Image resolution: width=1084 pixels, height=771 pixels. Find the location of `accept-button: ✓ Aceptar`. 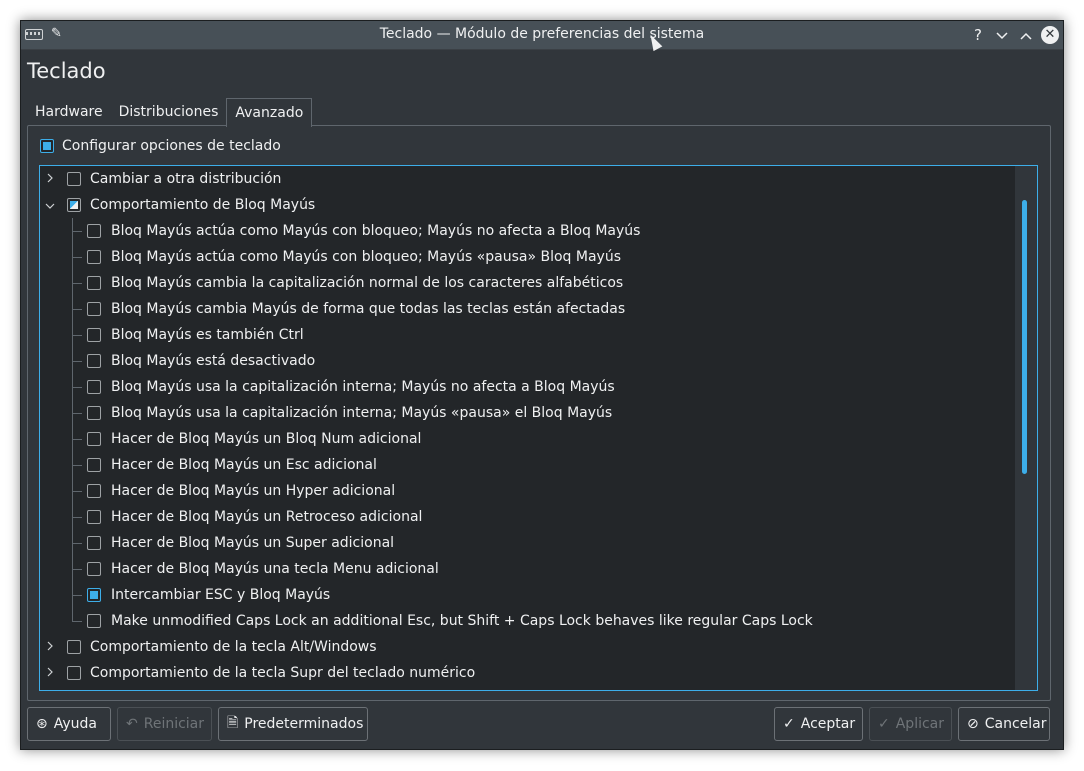

accept-button: ✓ Aceptar is located at coordinates (818, 724).